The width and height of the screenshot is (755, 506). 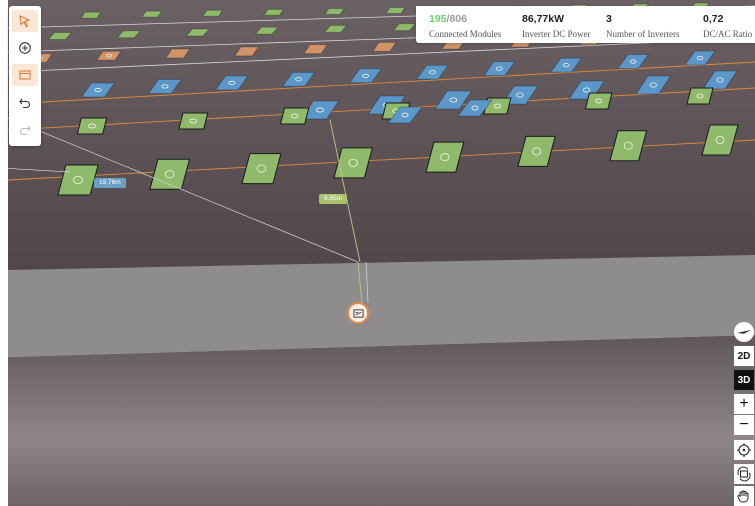 I want to click on view-2d-button: 2D, so click(x=744, y=356).